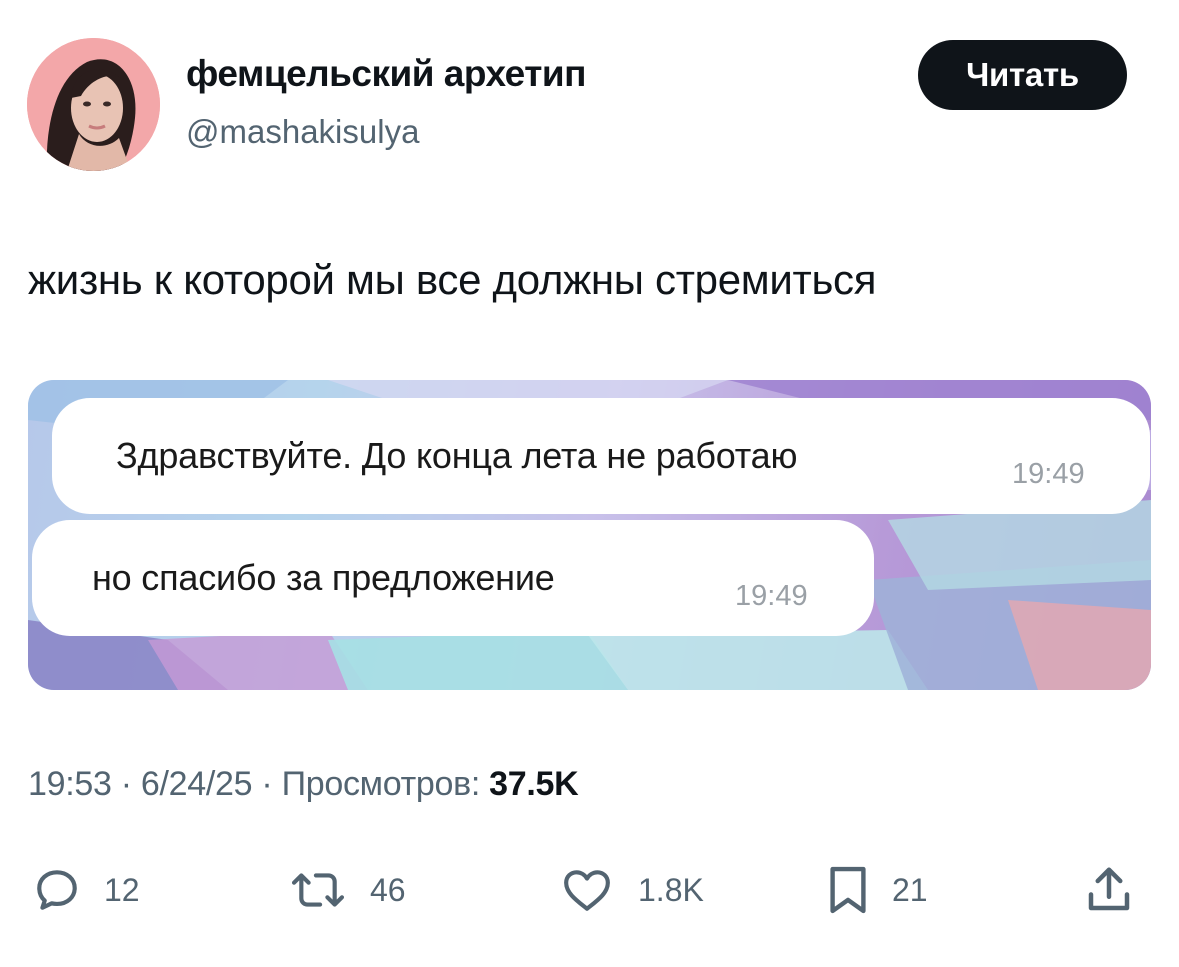 The image size is (1179, 967). I want to click on tweet-time: 19:53, so click(70, 784).